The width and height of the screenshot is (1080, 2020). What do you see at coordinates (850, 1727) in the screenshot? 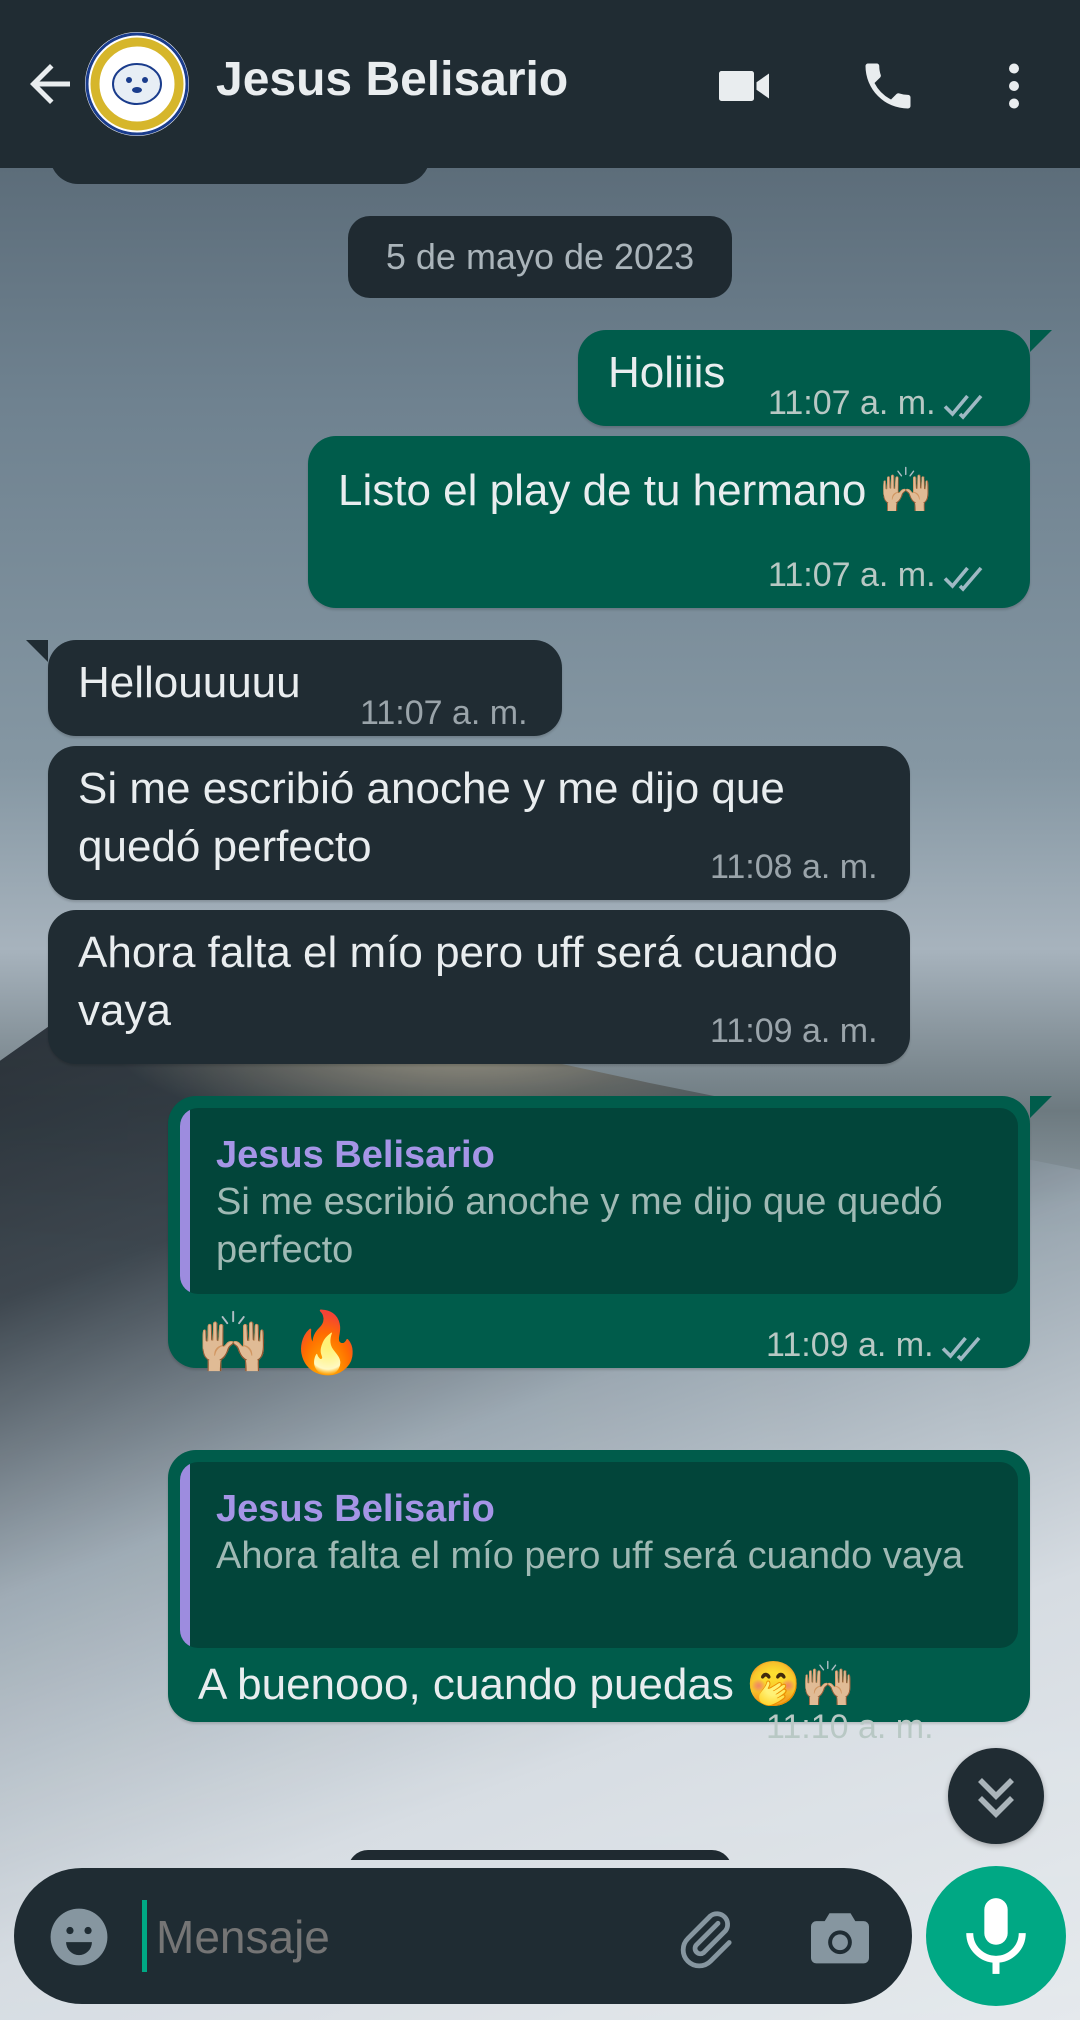
I see `message-timestamp: 11:10 a. m.` at bounding box center [850, 1727].